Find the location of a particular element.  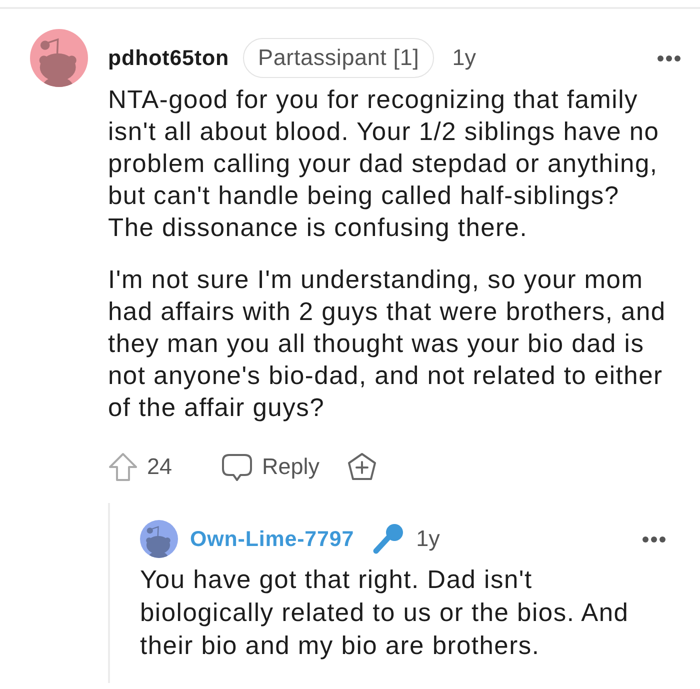

vote-count: 24 is located at coordinates (159, 467).